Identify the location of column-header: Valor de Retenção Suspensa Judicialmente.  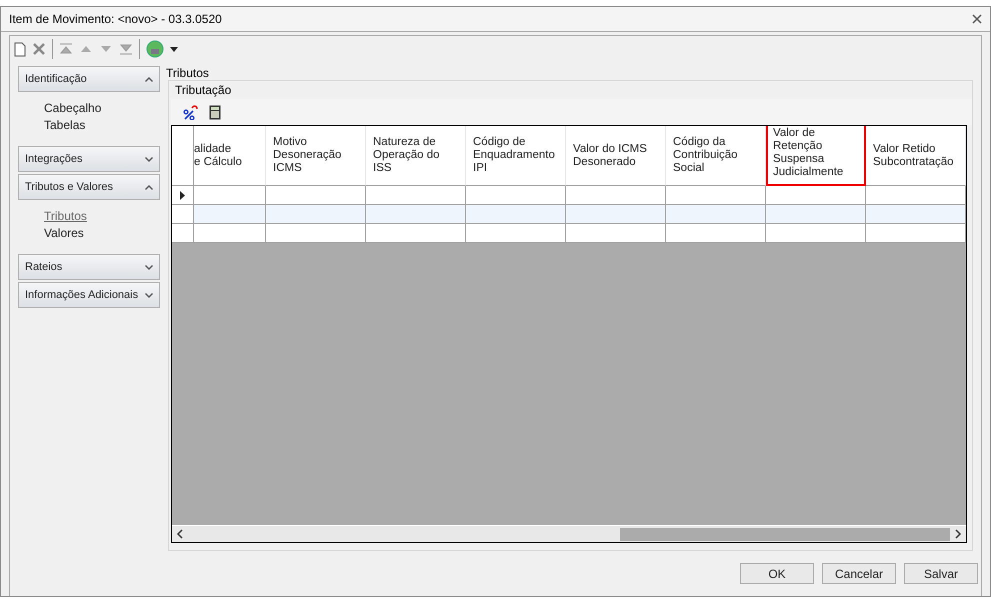
(816, 156).